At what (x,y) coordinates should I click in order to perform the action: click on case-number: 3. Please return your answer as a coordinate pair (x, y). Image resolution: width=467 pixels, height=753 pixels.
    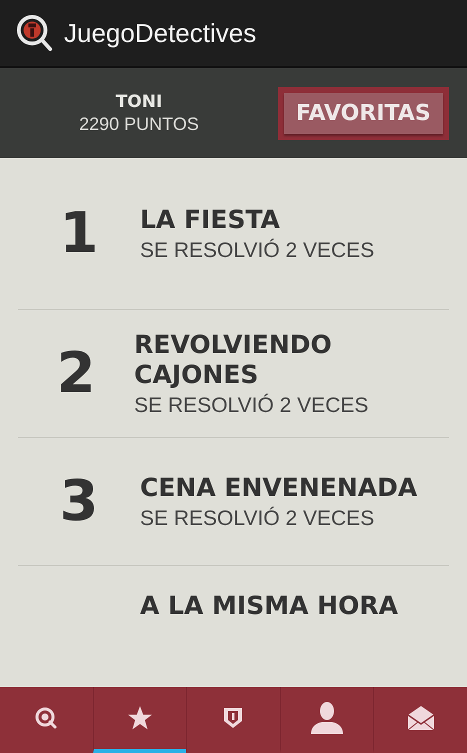
    Looking at the image, I should click on (79, 501).